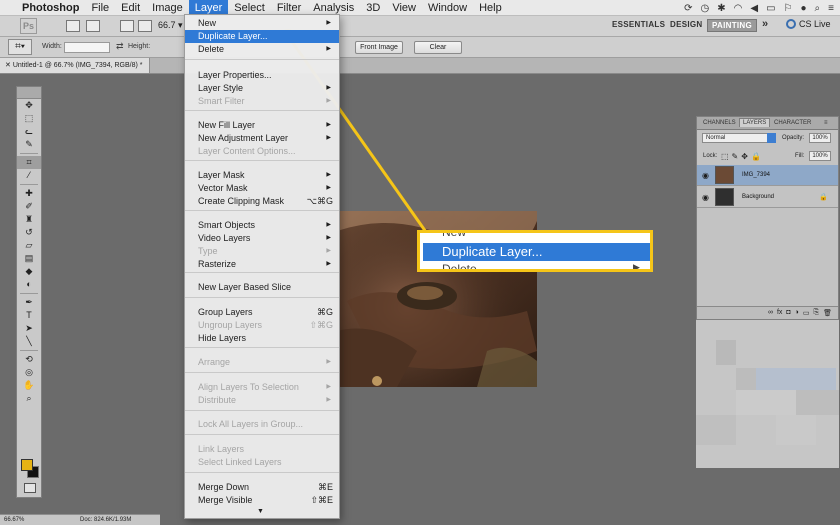  Describe the element at coordinates (145, 26) in the screenshot. I see `arrange-documents-icon` at that location.